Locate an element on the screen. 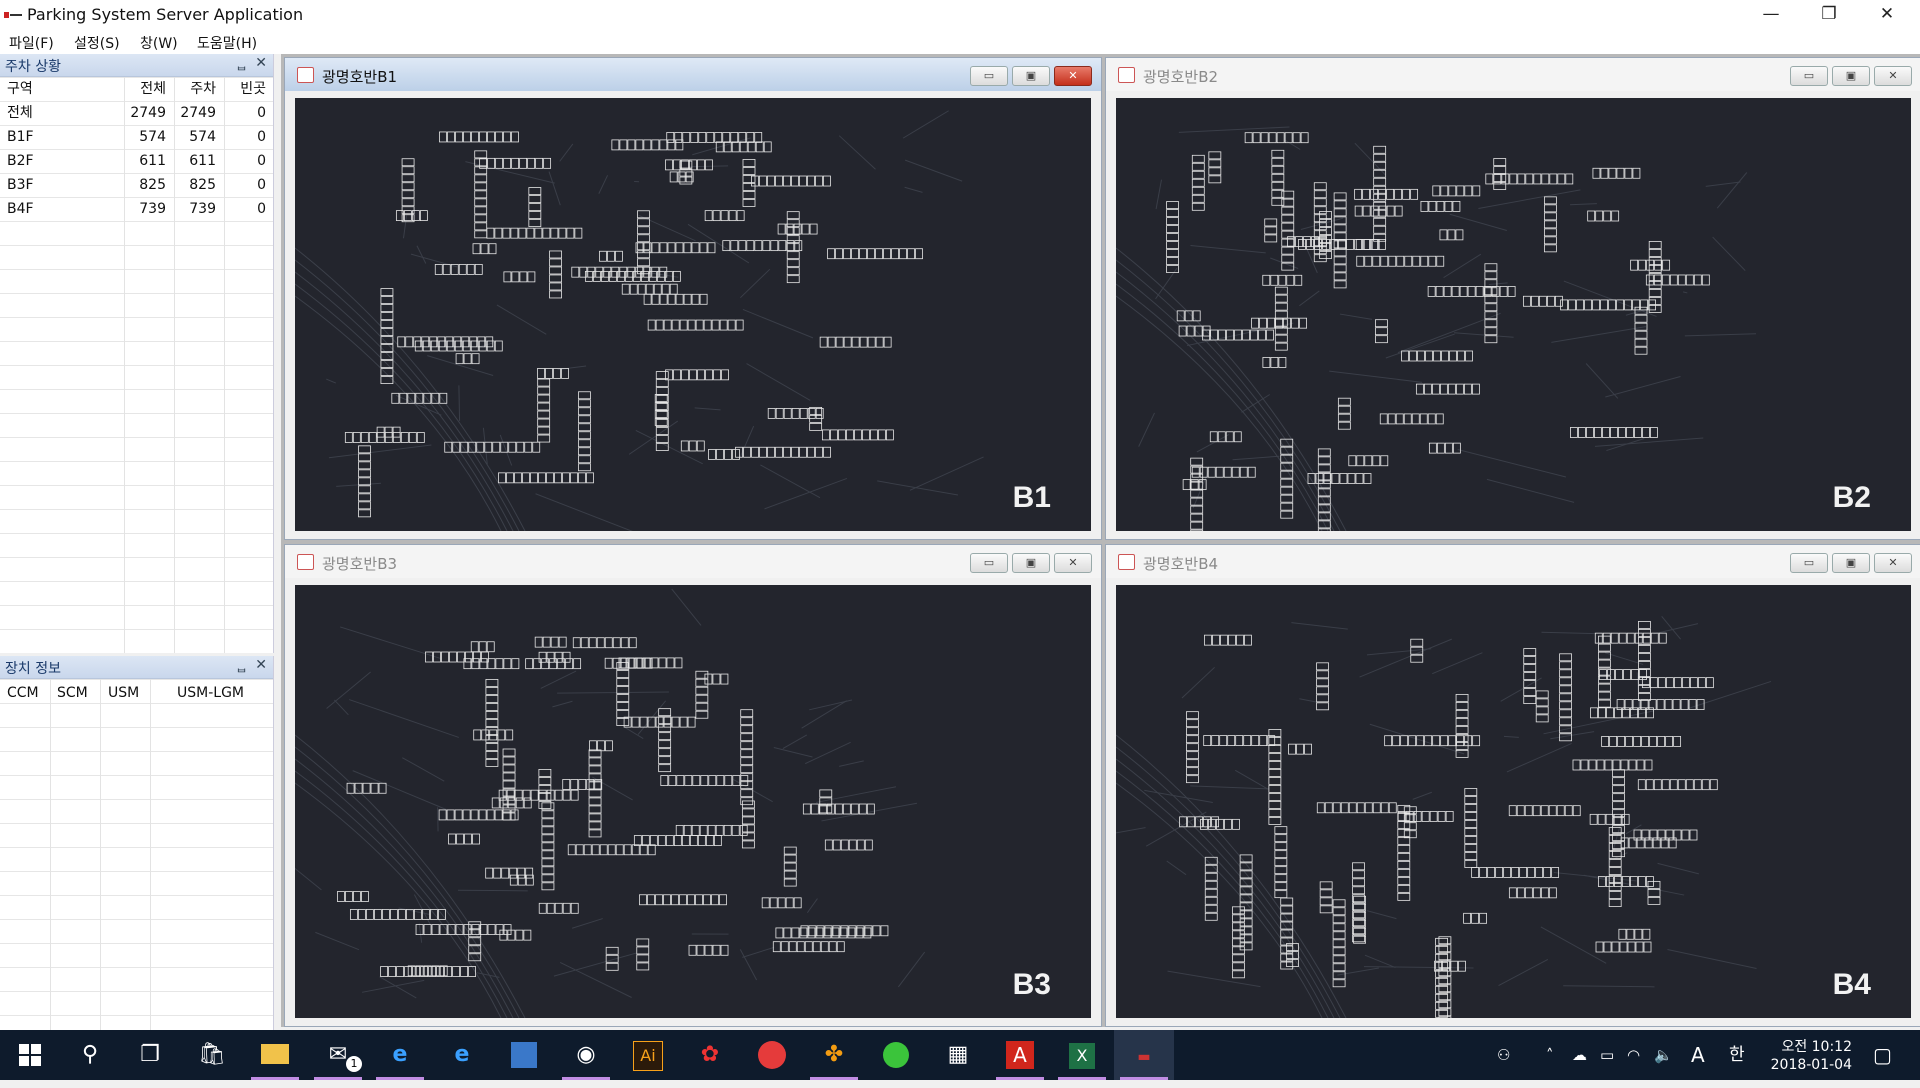 The width and height of the screenshot is (1920, 1088). table-row-zone: 전체 is located at coordinates (20, 113).